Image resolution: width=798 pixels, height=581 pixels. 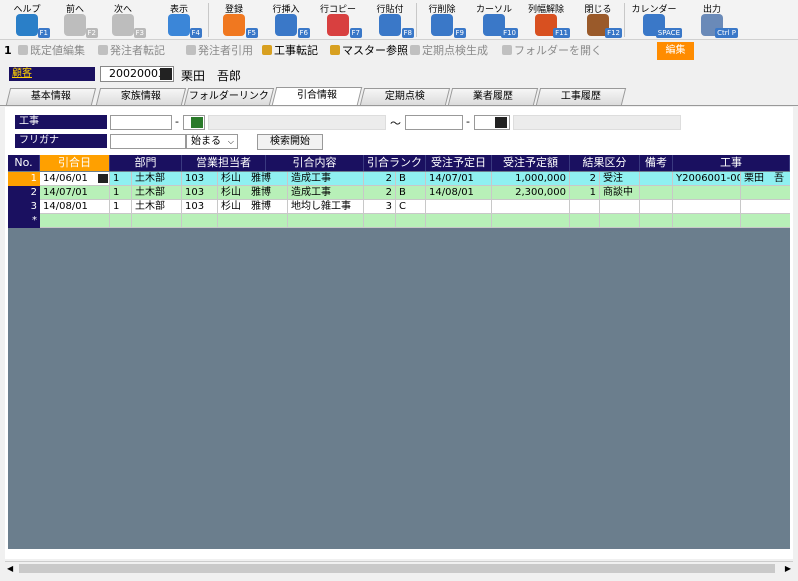 What do you see at coordinates (765, 179) in the screenshot?
I see `cell-construction: 栗田 吾` at bounding box center [765, 179].